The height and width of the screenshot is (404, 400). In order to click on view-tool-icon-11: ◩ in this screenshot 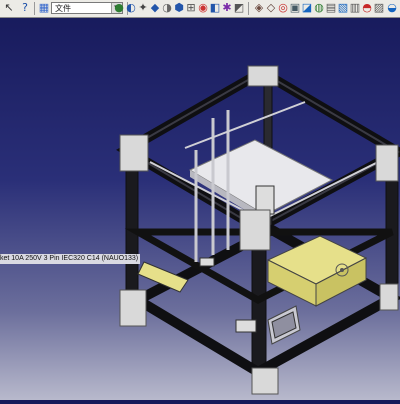, I will do `click(239, 8)`.